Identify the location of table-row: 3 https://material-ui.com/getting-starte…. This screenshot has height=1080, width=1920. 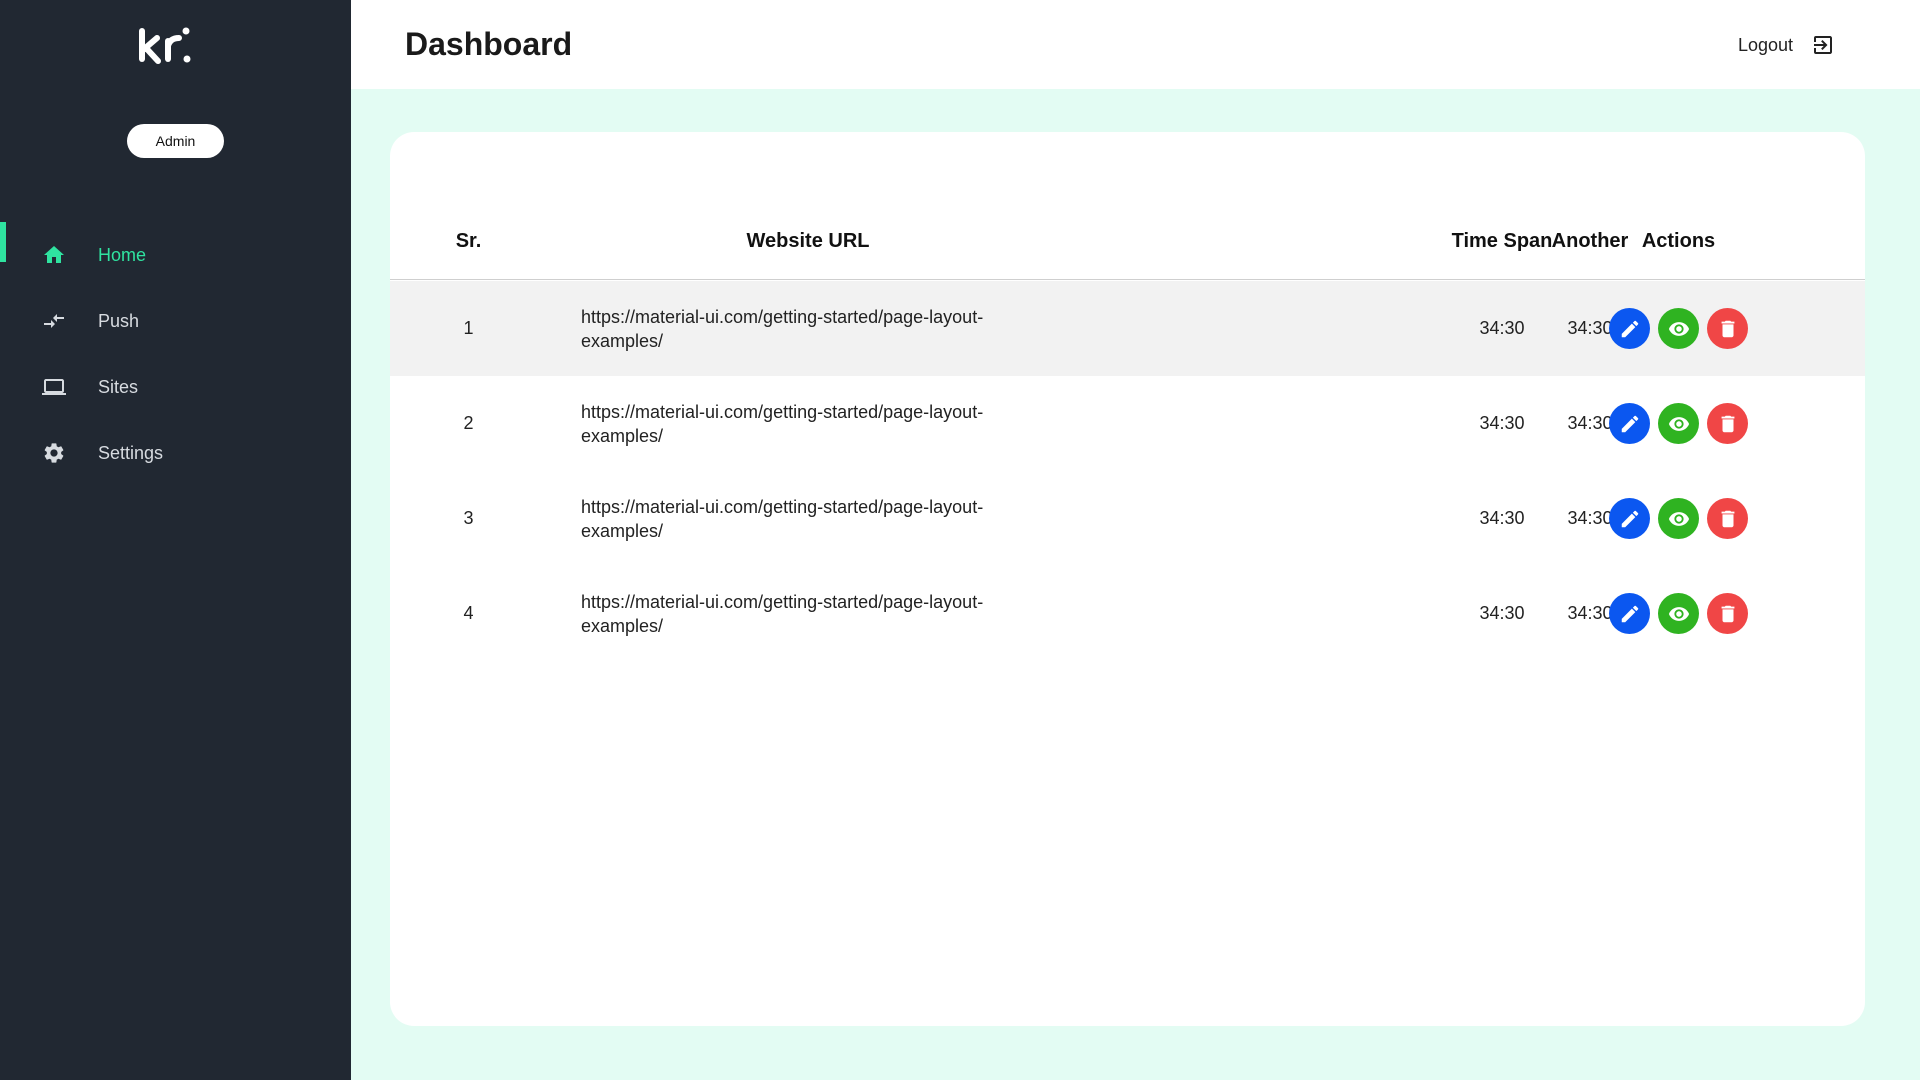
(1127, 518).